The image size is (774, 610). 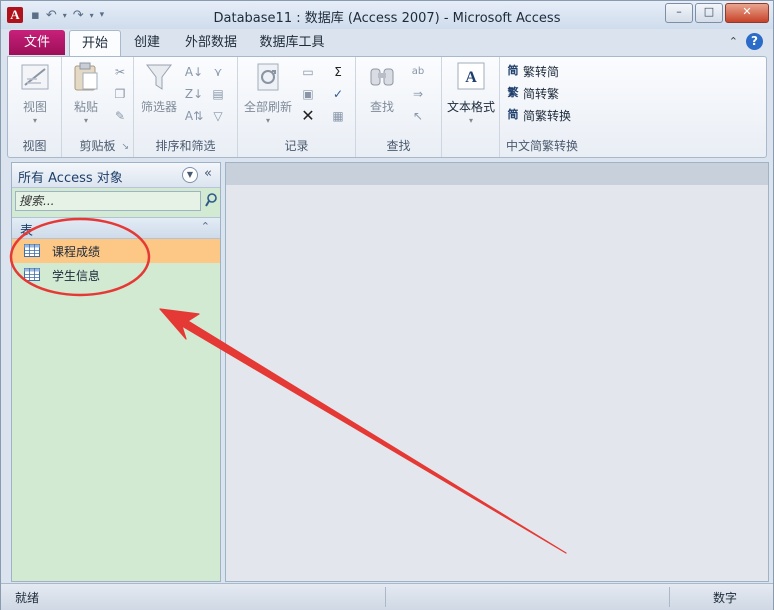 I want to click on refresh-all-icon, so click(x=268, y=77).